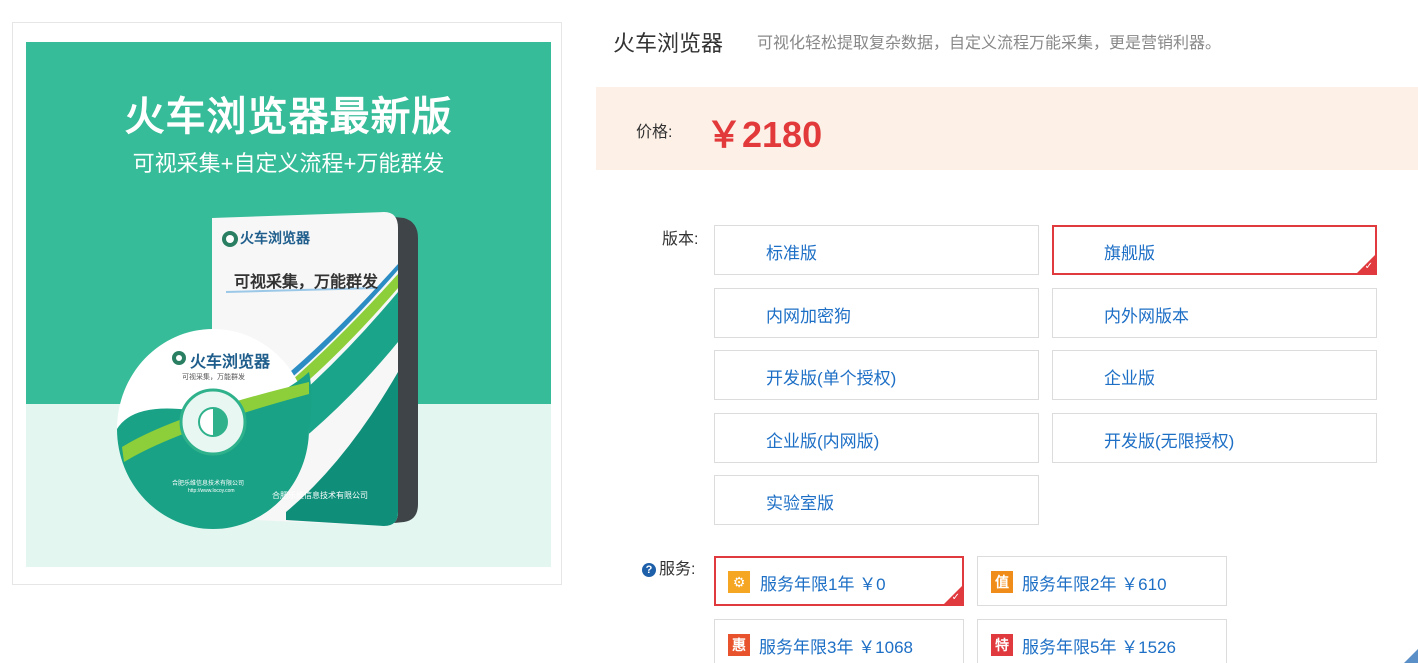 The height and width of the screenshot is (663, 1418). Describe the element at coordinates (1129, 378) in the screenshot. I see `version-option-label: 企业版` at that location.